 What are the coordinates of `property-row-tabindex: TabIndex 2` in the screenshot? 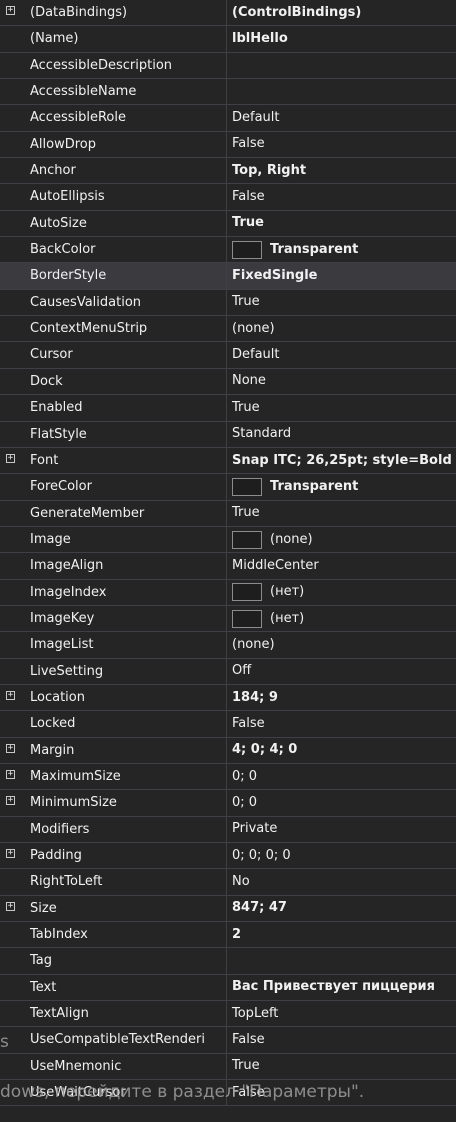 It's located at (228, 935).